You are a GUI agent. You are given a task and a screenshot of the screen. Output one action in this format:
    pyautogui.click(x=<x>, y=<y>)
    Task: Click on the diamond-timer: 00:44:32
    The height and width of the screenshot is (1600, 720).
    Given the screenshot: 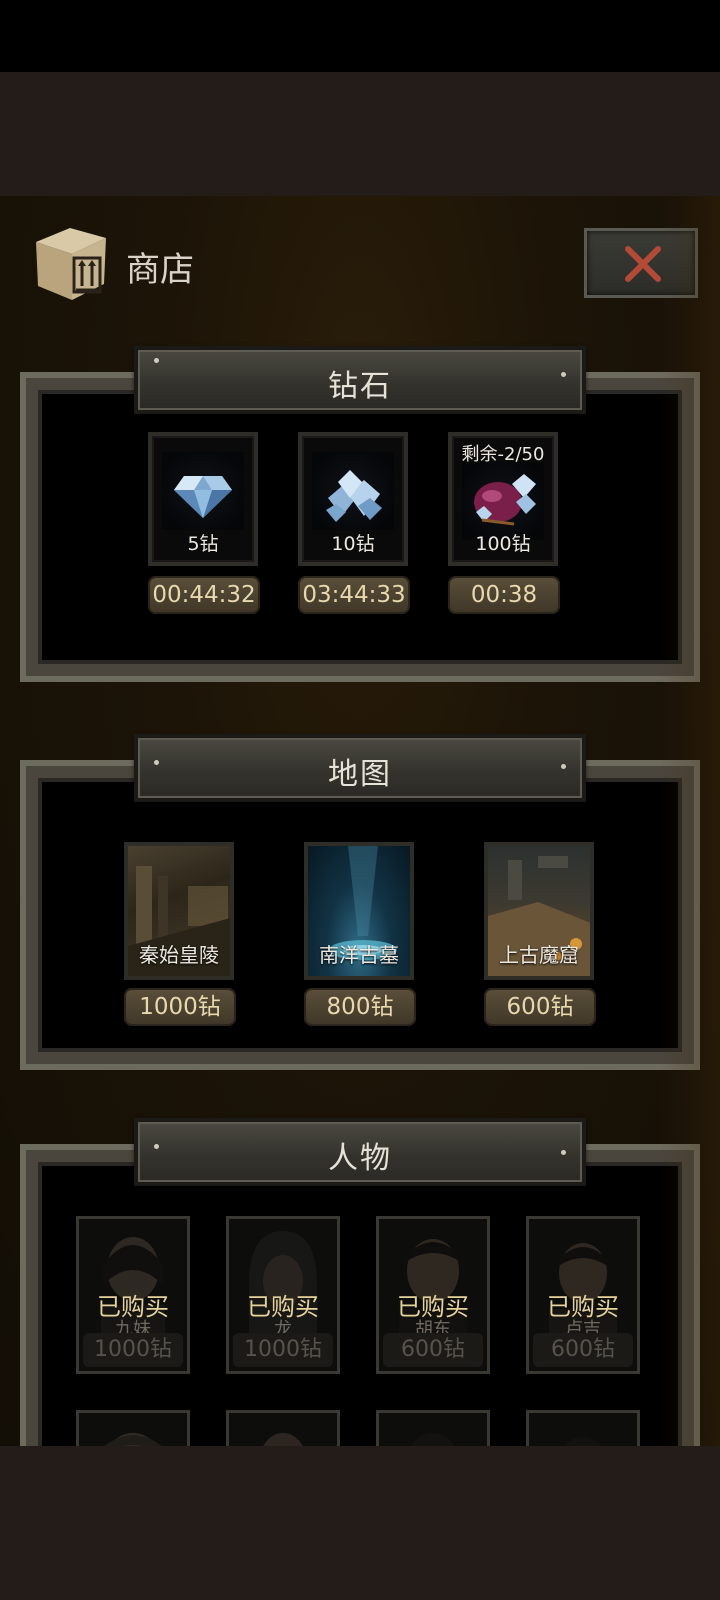 What is the action you would take?
    pyautogui.click(x=204, y=595)
    